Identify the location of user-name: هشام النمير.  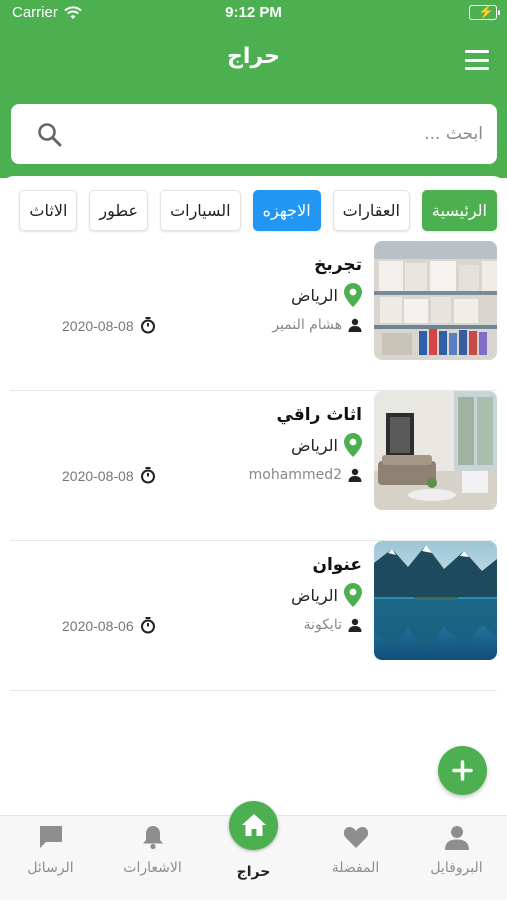
(307, 325).